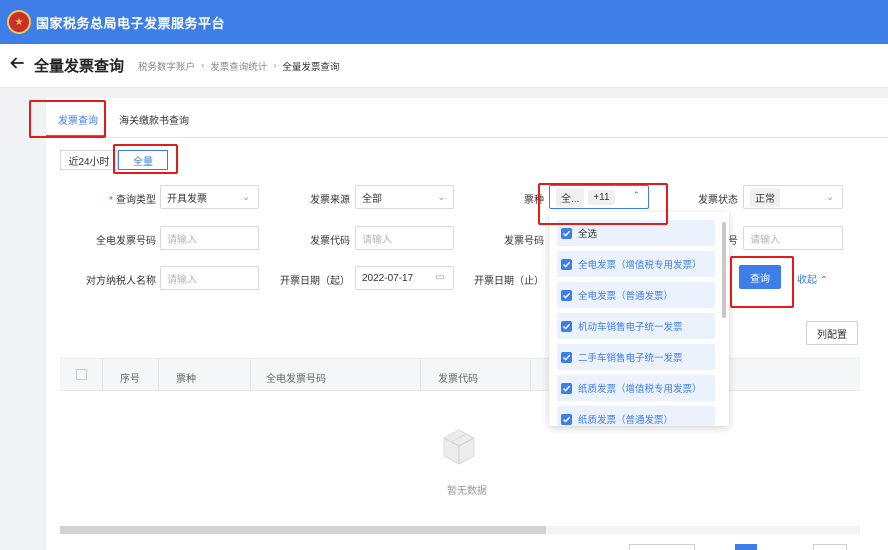 The width and height of the screenshot is (888, 550). What do you see at coordinates (131, 23) in the screenshot?
I see `app-title: 国家税务总局电子发票服务平台` at bounding box center [131, 23].